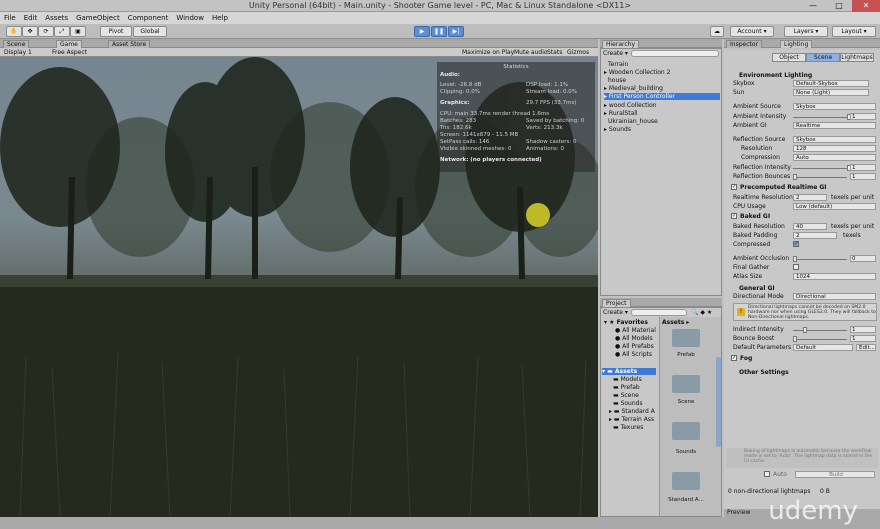  Describe the element at coordinates (834, 139) in the screenshot. I see `reflection-source-dropdown: Skybox` at that location.